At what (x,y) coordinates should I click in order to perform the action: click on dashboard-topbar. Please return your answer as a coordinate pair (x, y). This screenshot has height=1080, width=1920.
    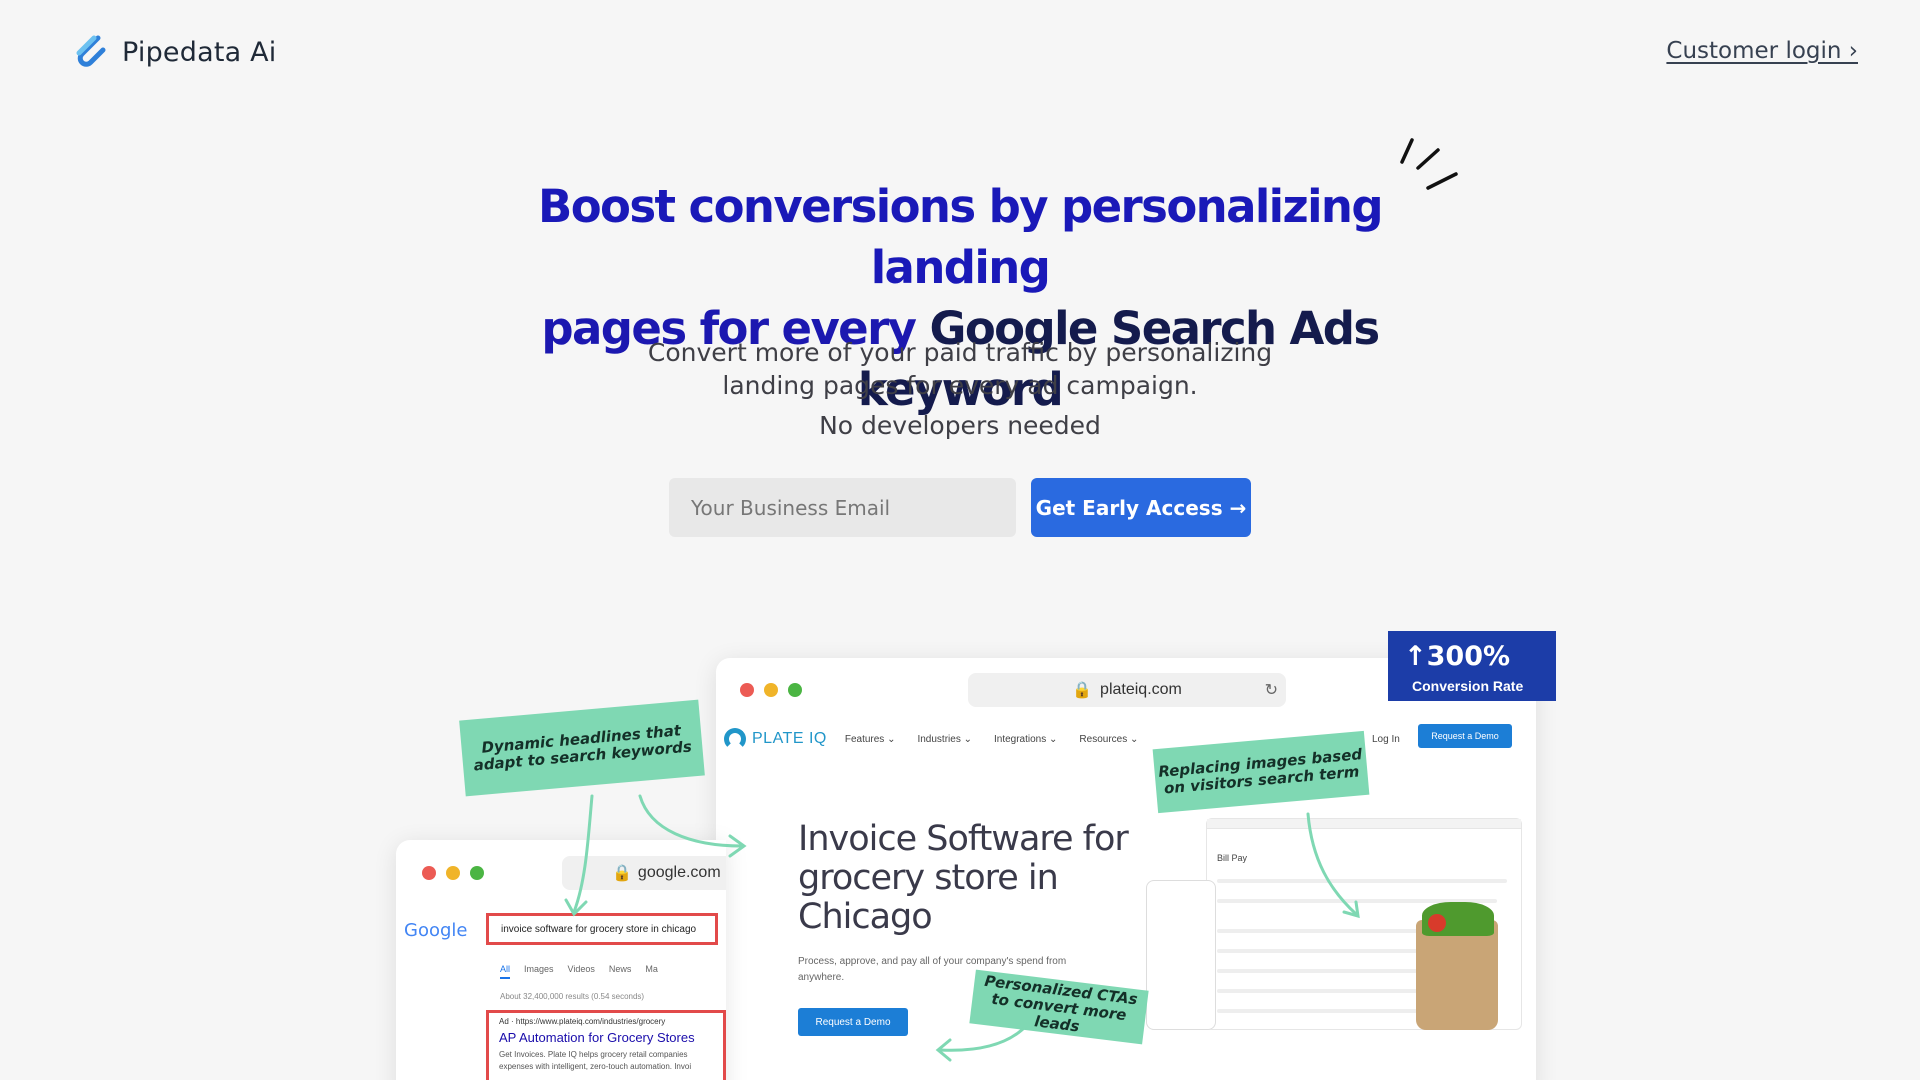
    Looking at the image, I should click on (1364, 824).